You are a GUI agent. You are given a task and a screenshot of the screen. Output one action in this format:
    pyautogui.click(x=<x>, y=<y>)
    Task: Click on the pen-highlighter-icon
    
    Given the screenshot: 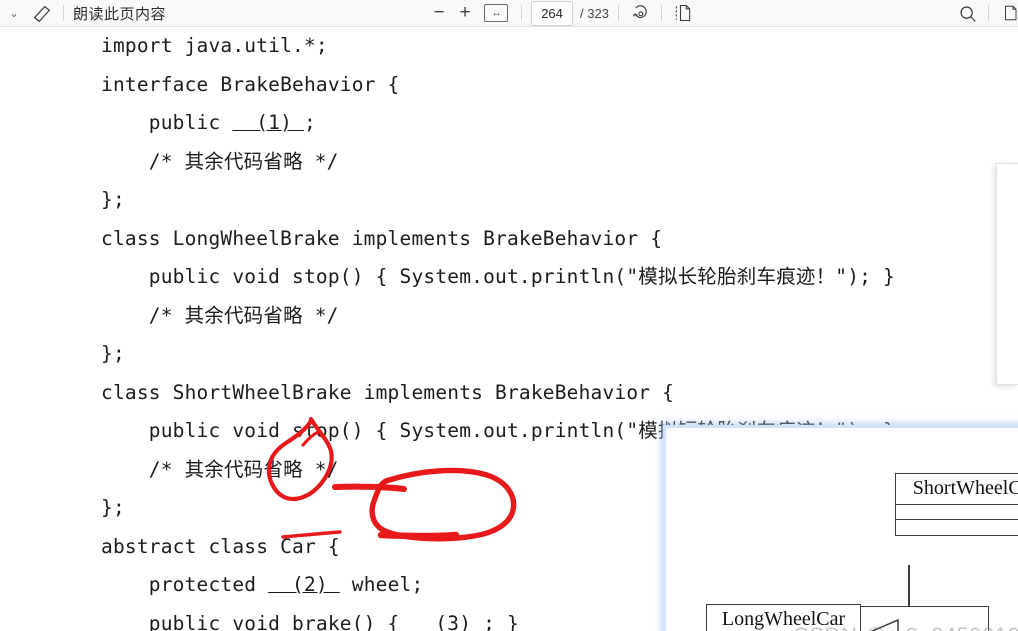 What is the action you would take?
    pyautogui.click(x=42, y=13)
    